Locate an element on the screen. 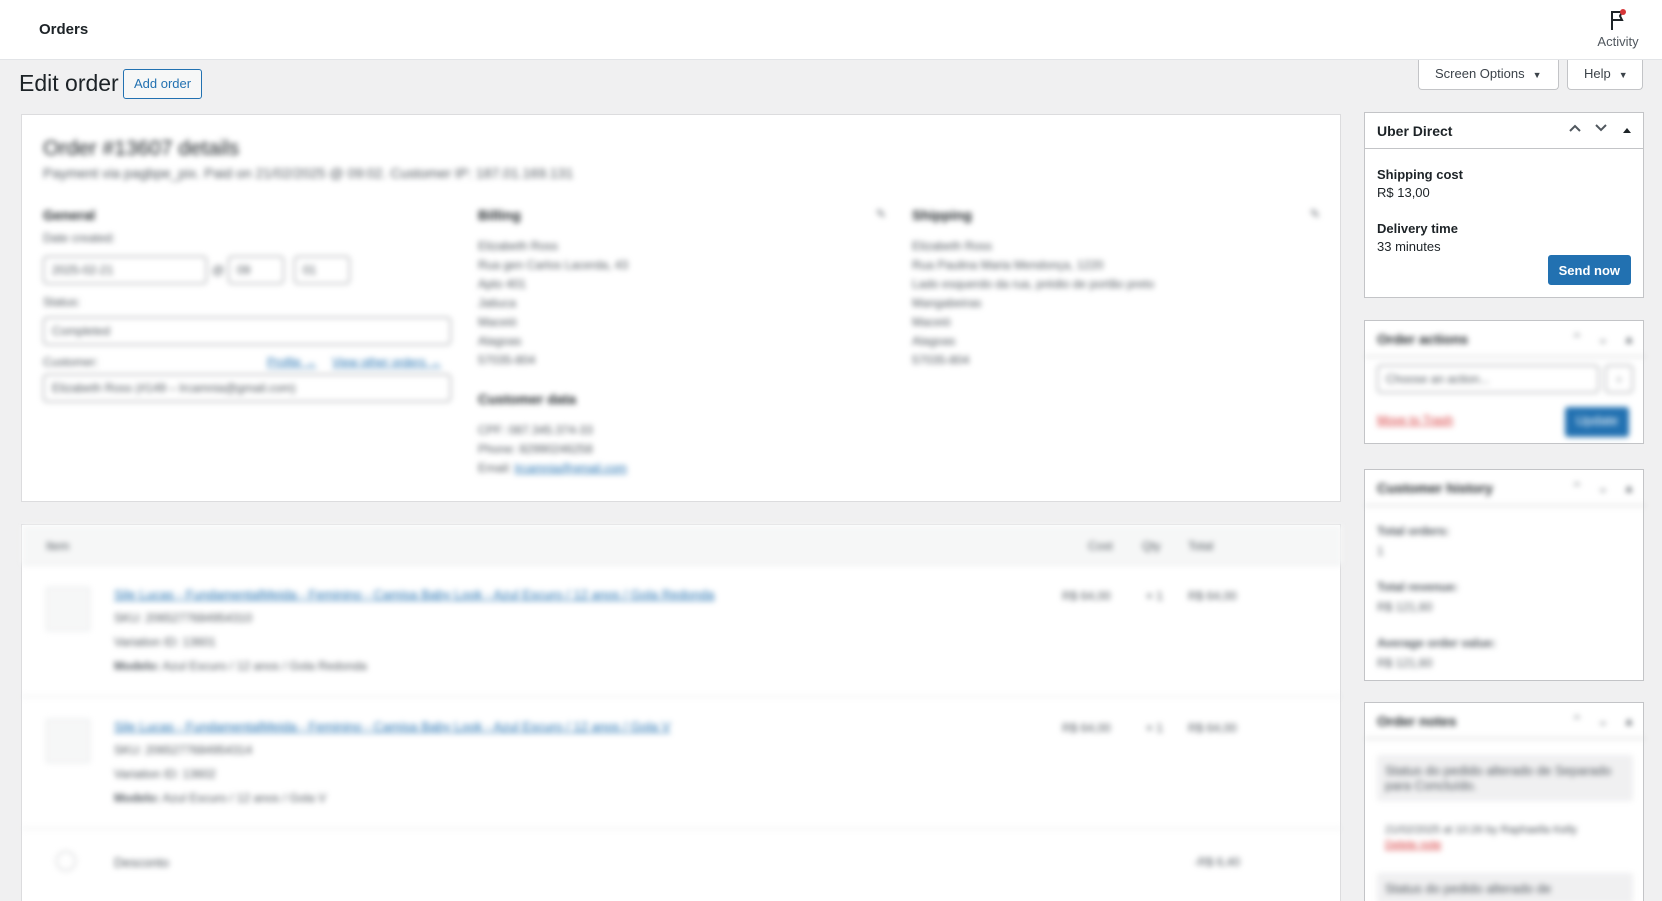 This screenshot has height=901, width=1662. page-title: Edit order is located at coordinates (69, 83).